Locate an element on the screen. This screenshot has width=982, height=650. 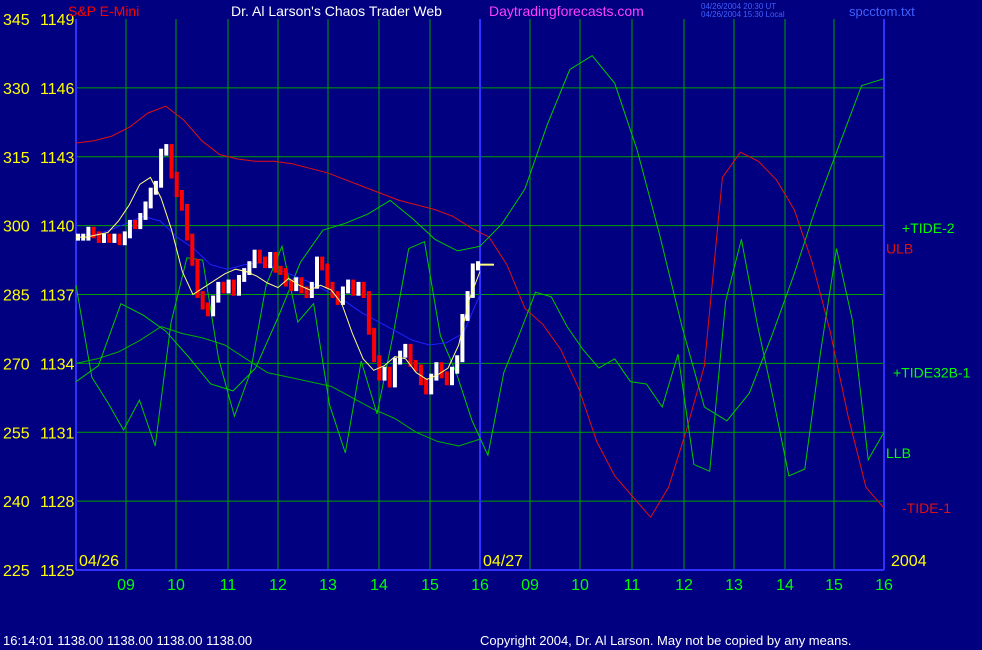
left-axis-tick-label: 330 is located at coordinates (16, 89).